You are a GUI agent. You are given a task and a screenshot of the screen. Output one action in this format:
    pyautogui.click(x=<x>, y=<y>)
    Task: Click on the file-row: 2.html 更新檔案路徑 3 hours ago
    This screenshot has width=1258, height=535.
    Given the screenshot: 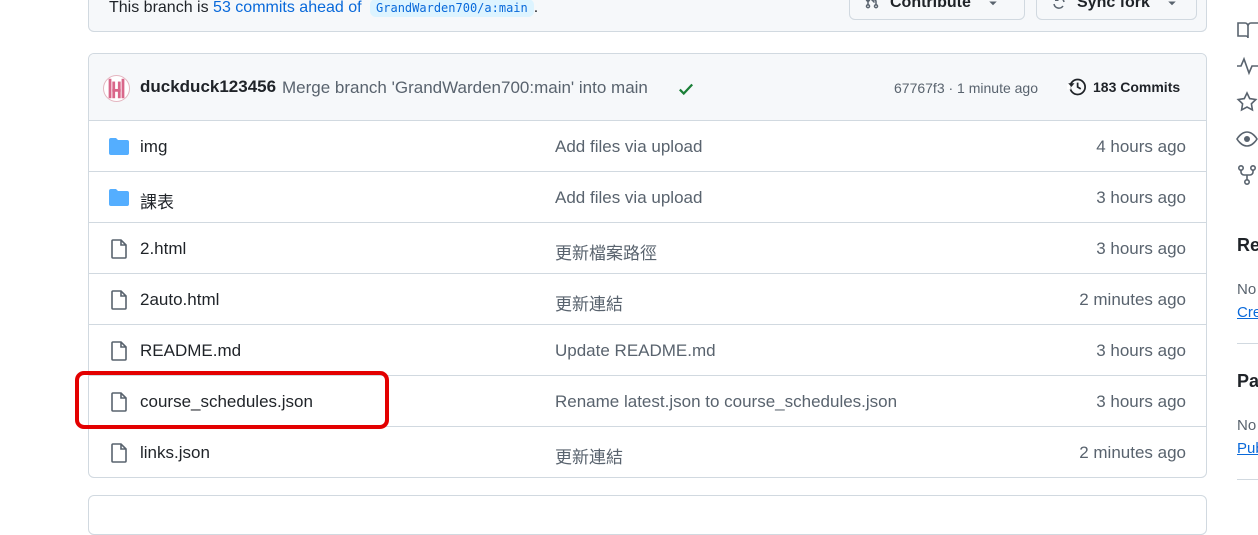 What is the action you would take?
    pyautogui.click(x=647, y=248)
    